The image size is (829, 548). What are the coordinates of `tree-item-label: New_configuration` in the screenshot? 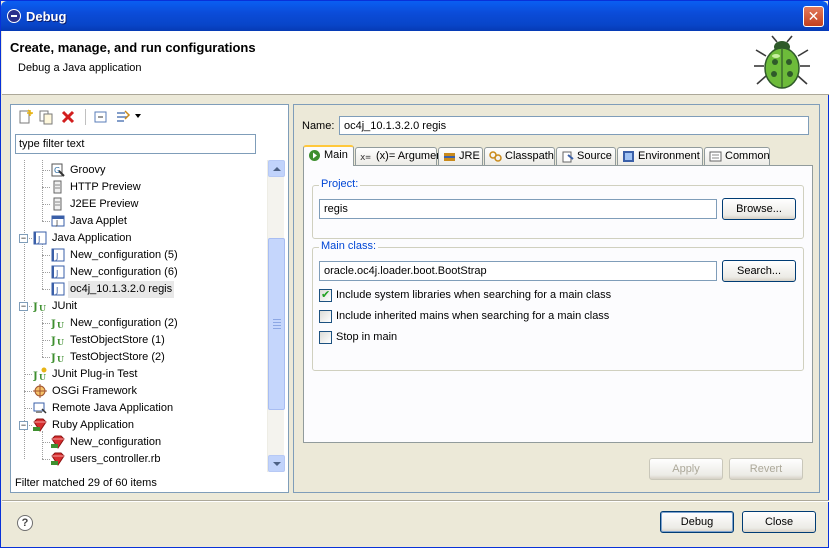 It's located at (116, 442).